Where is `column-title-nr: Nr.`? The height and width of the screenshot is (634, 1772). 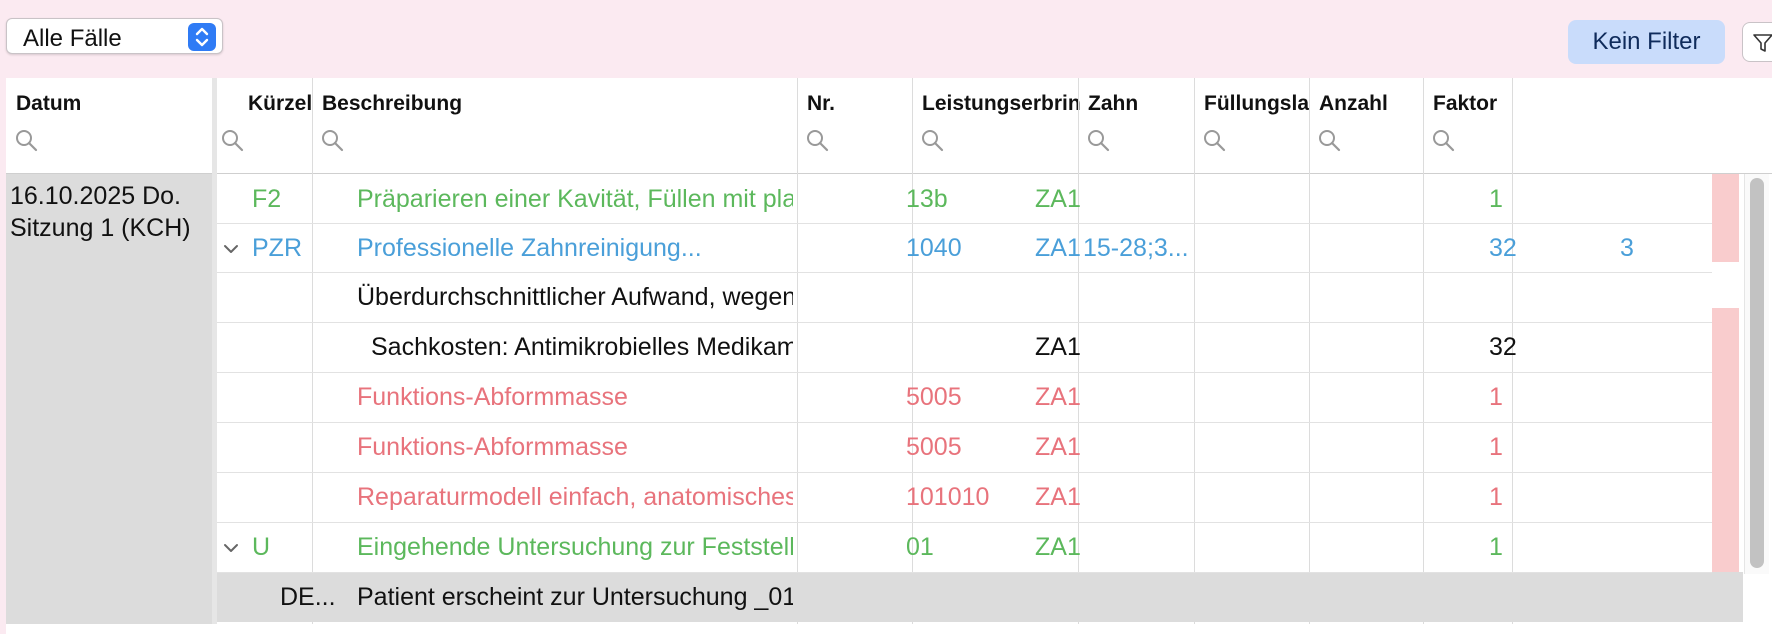 column-title-nr: Nr. is located at coordinates (821, 103).